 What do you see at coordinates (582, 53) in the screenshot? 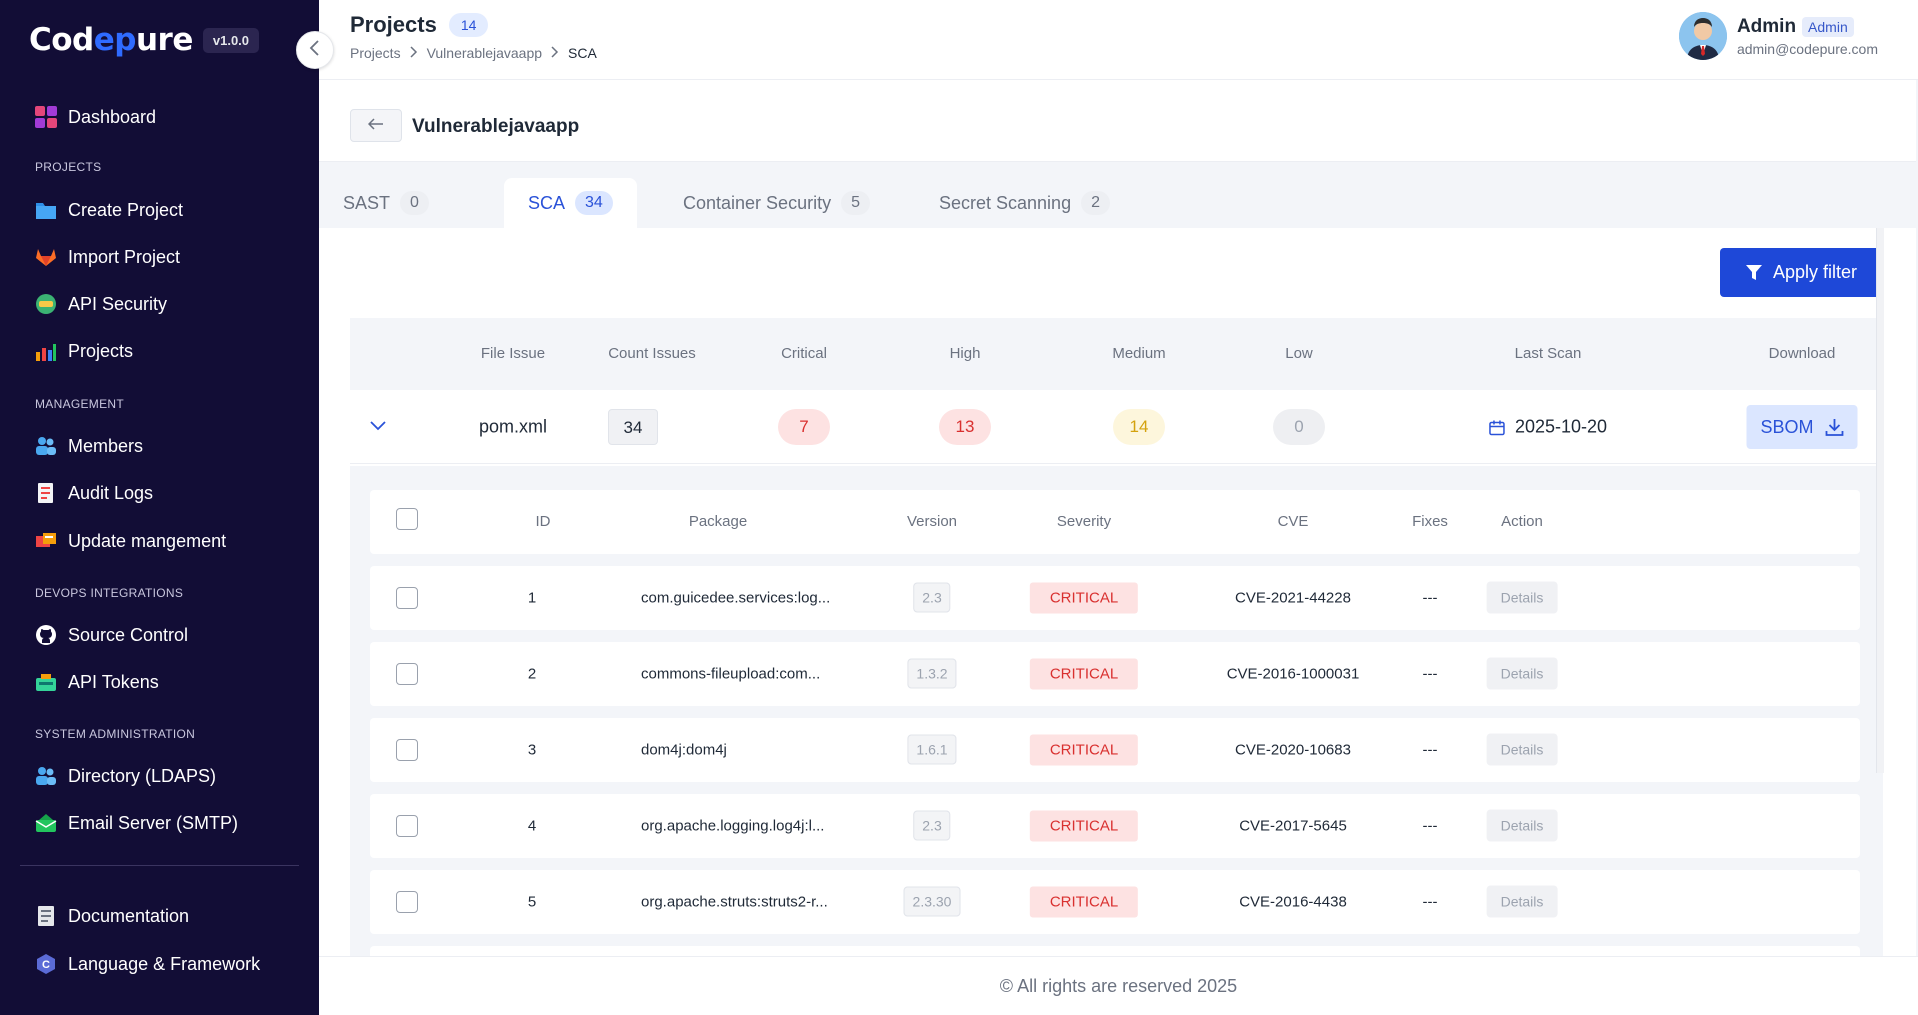
I see `breadcrumb-current: SCA` at bounding box center [582, 53].